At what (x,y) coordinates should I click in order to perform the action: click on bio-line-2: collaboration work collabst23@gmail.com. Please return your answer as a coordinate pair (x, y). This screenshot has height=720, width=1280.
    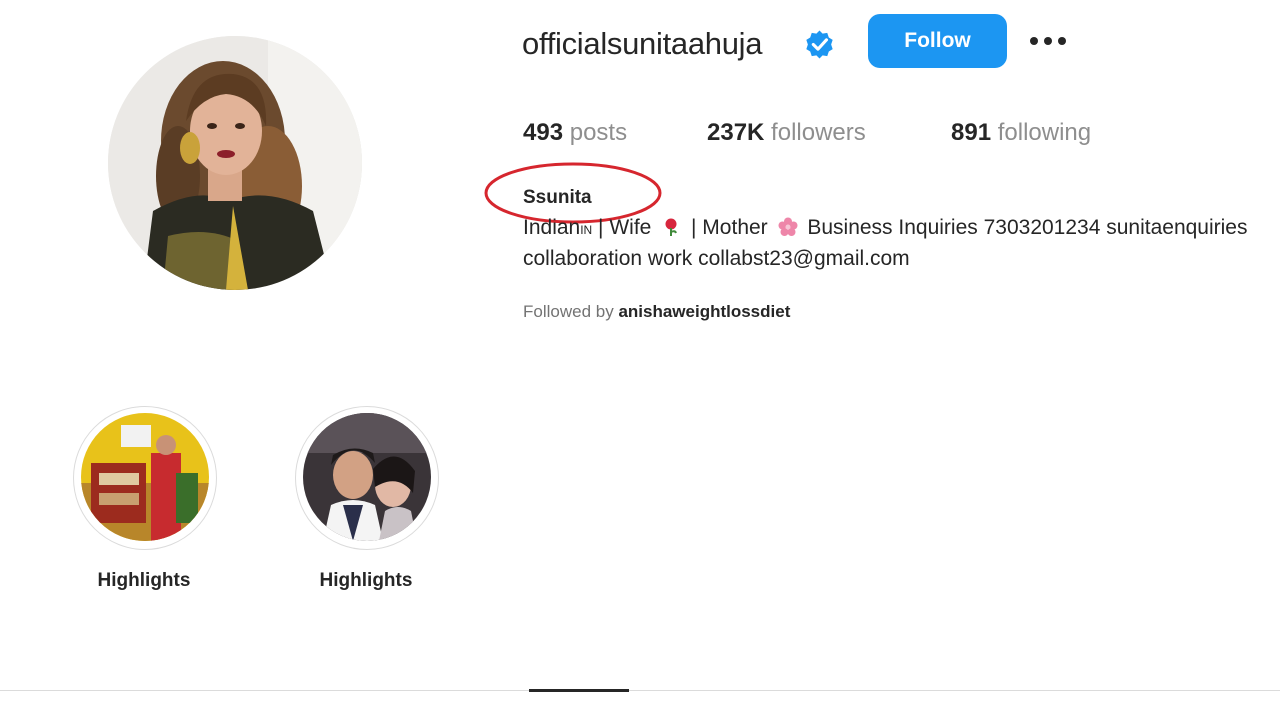
    Looking at the image, I should click on (716, 258).